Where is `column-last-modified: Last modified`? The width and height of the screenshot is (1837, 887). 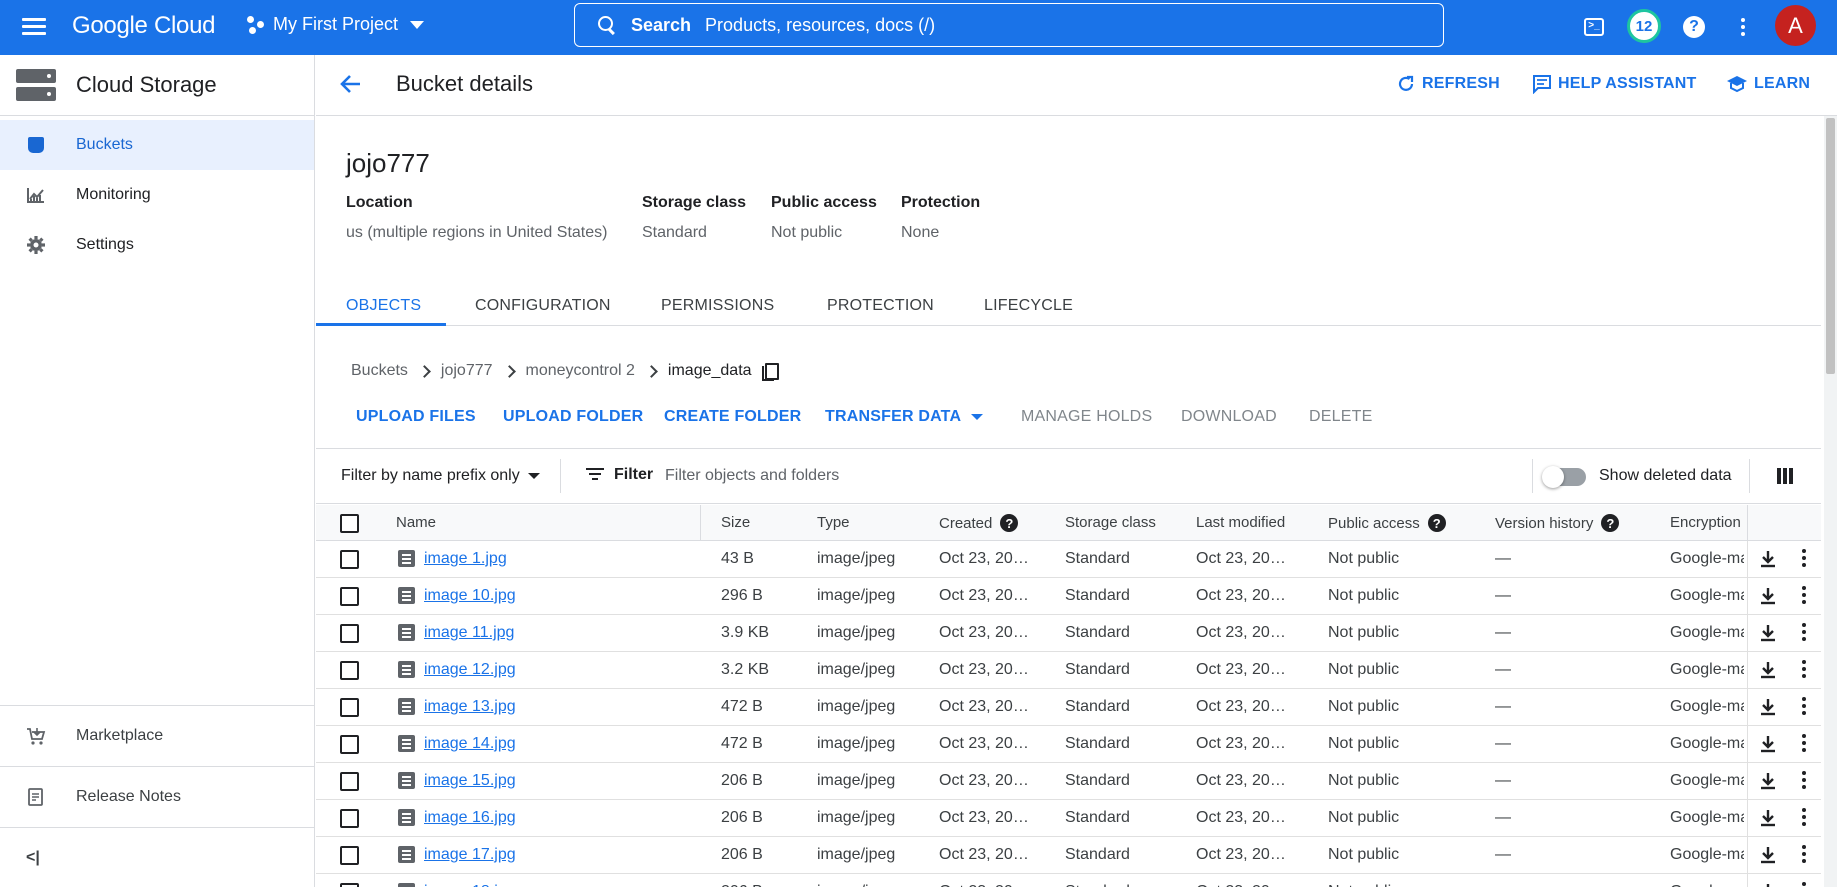
column-last-modified: Last modified is located at coordinates (1240, 522).